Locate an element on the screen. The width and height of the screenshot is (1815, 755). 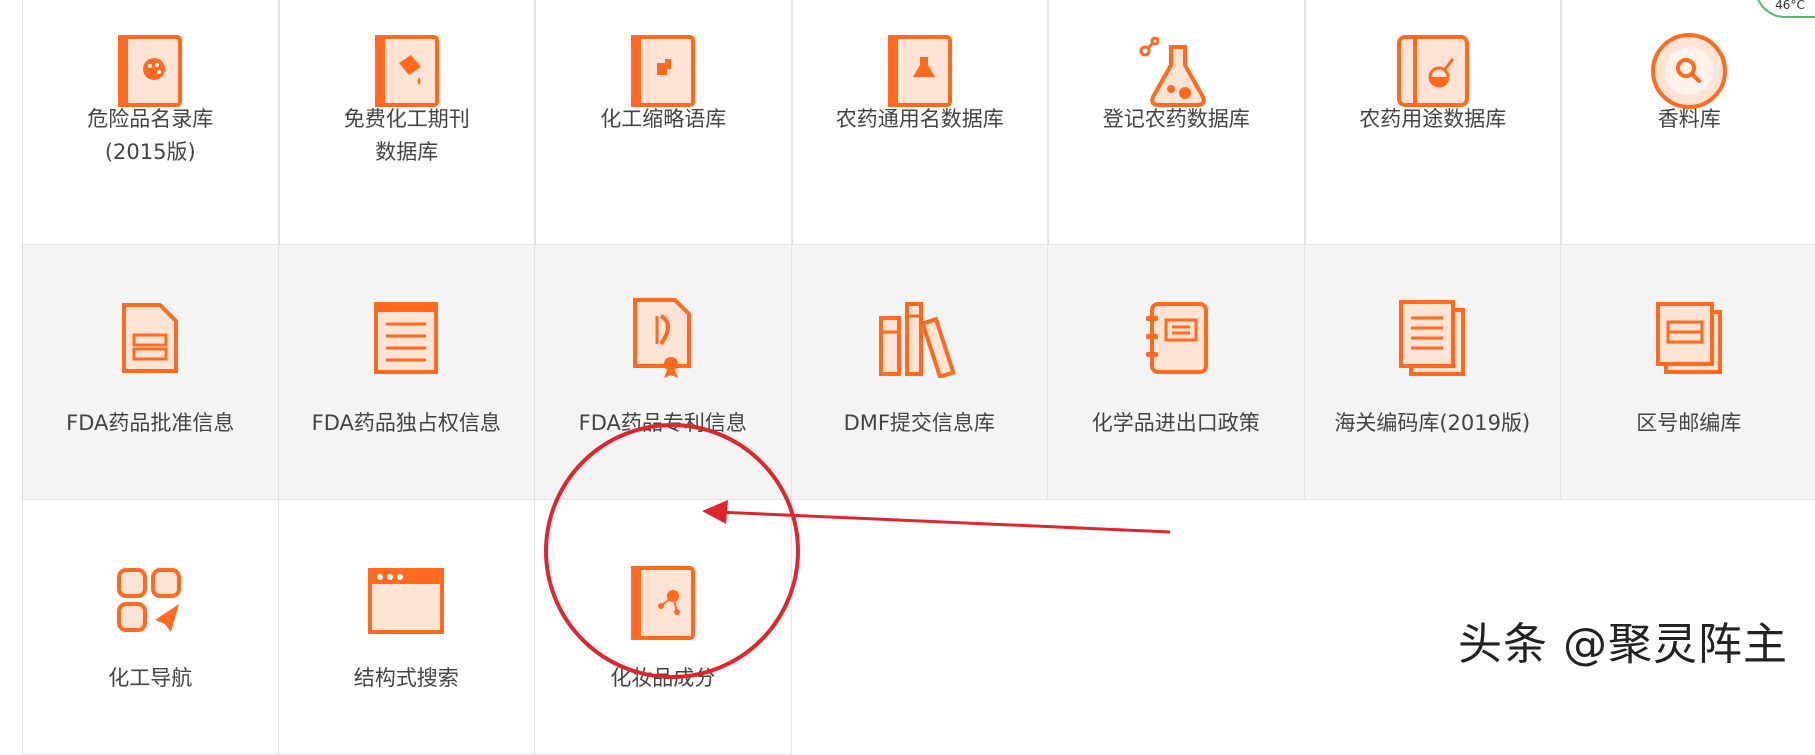
db-tile-fda-approvals: FDA药品批准信息 is located at coordinates (150, 372).